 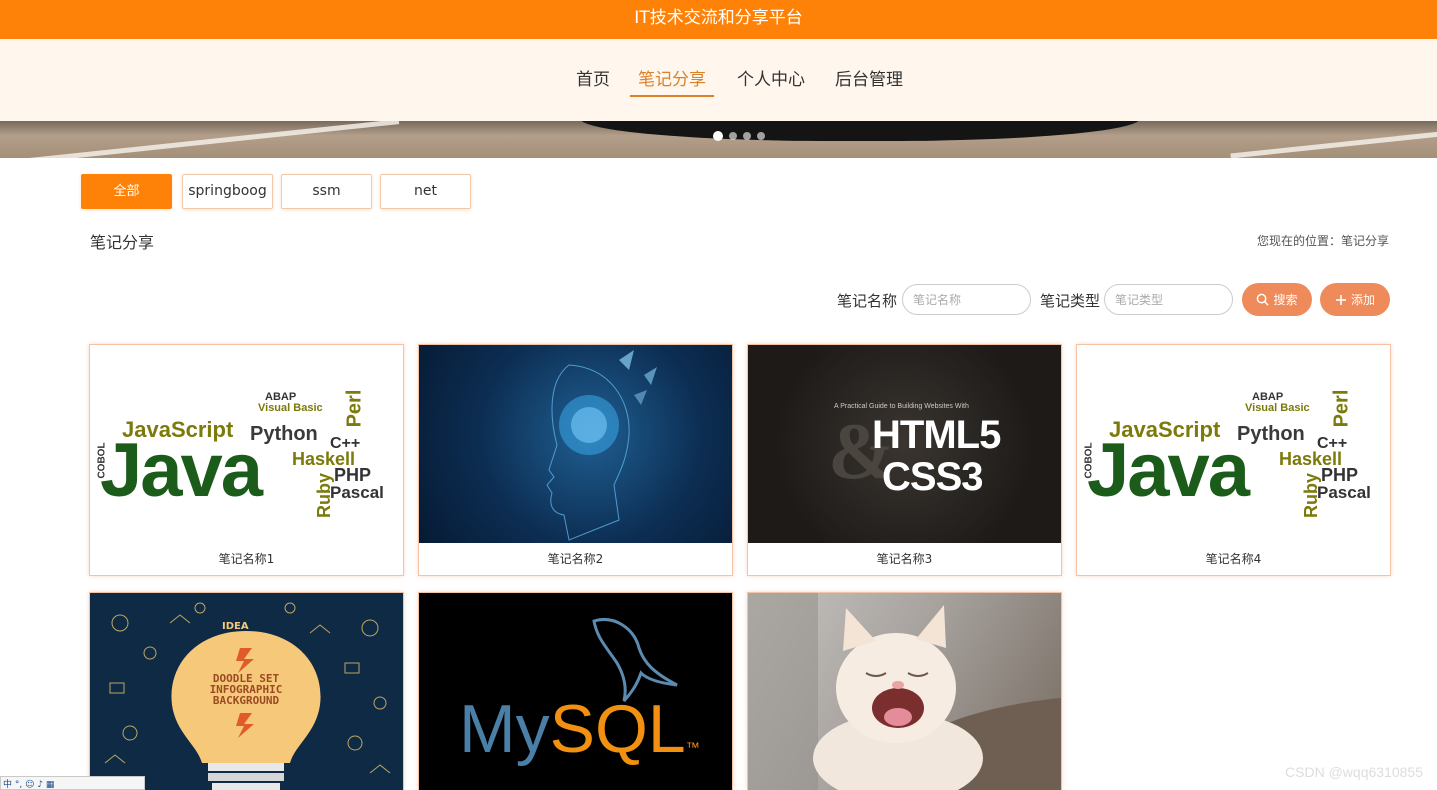 What do you see at coordinates (739, 136) in the screenshot?
I see `carousel-indicators` at bounding box center [739, 136].